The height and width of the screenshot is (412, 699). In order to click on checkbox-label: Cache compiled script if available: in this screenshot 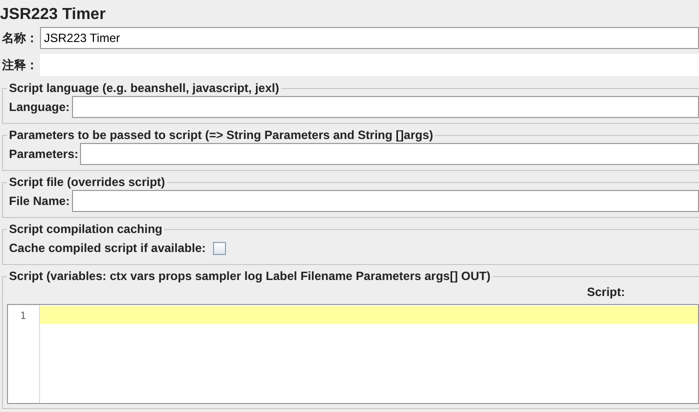, I will do `click(107, 248)`.